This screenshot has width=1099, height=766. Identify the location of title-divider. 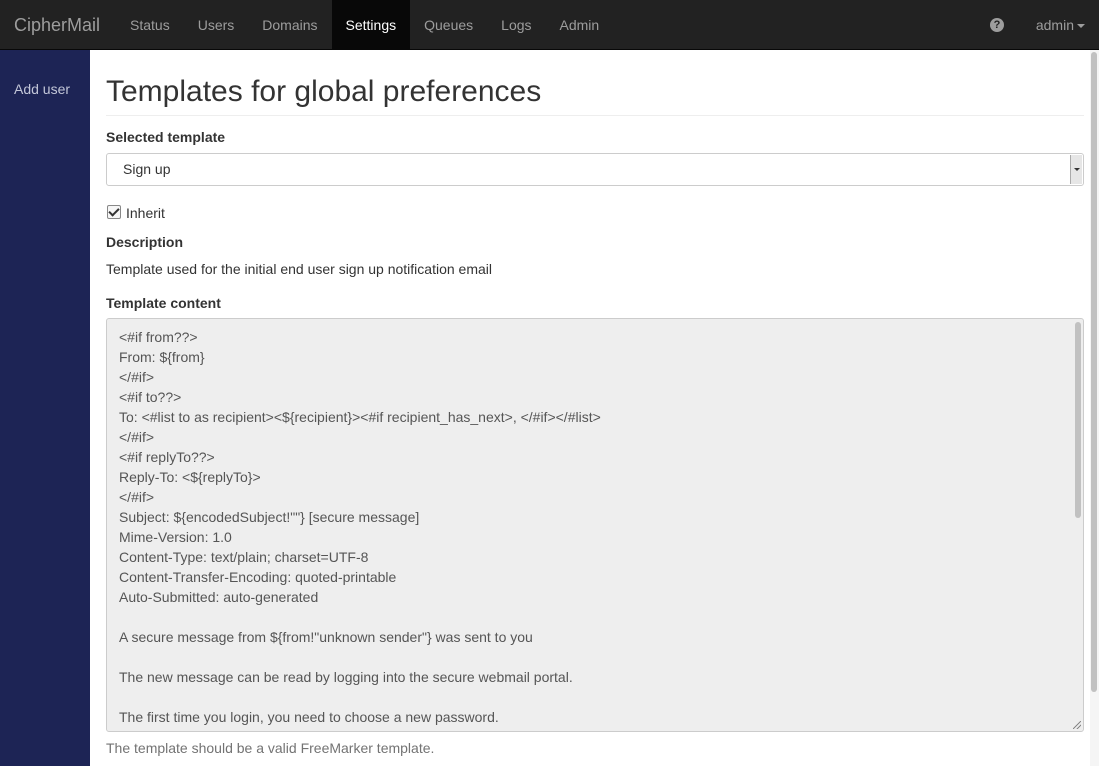
(595, 115).